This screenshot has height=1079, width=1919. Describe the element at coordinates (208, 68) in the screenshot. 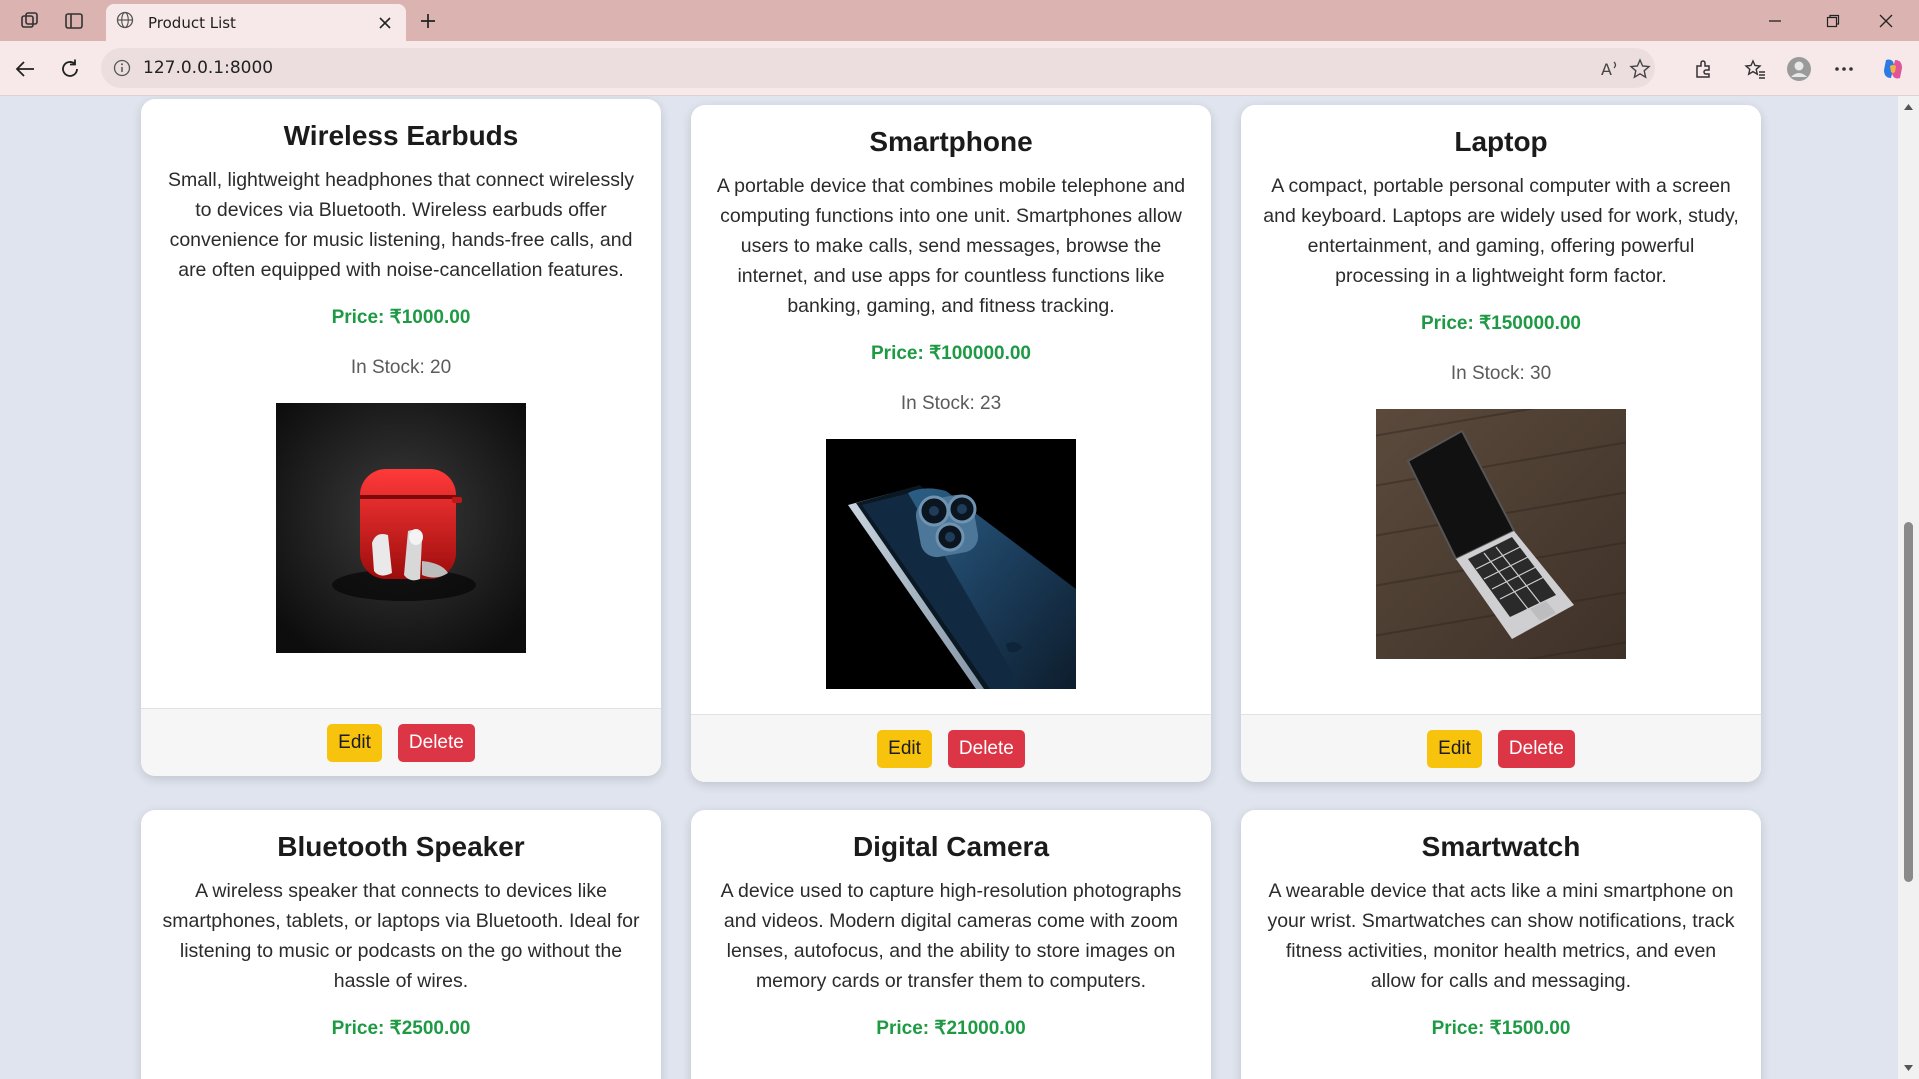

I see `url-text: 127.0.0.1:8000` at that location.